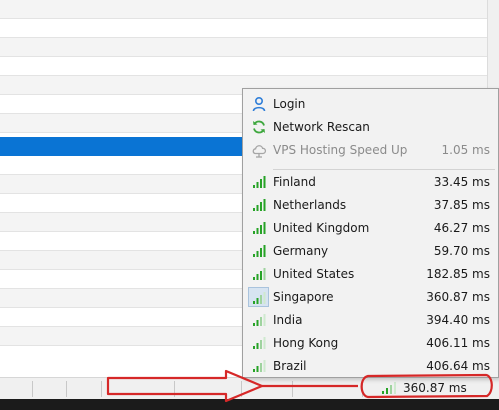  I want to click on server-latency: 33.45 ms, so click(461, 182).